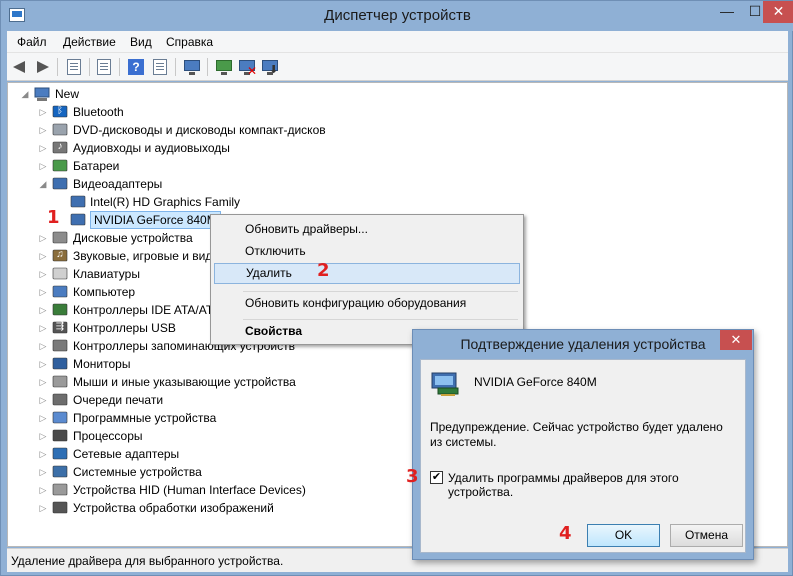 The image size is (793, 576). Describe the element at coordinates (155, 220) in the screenshot. I see `tree-row-label: NVIDIA GeForce 840M` at that location.